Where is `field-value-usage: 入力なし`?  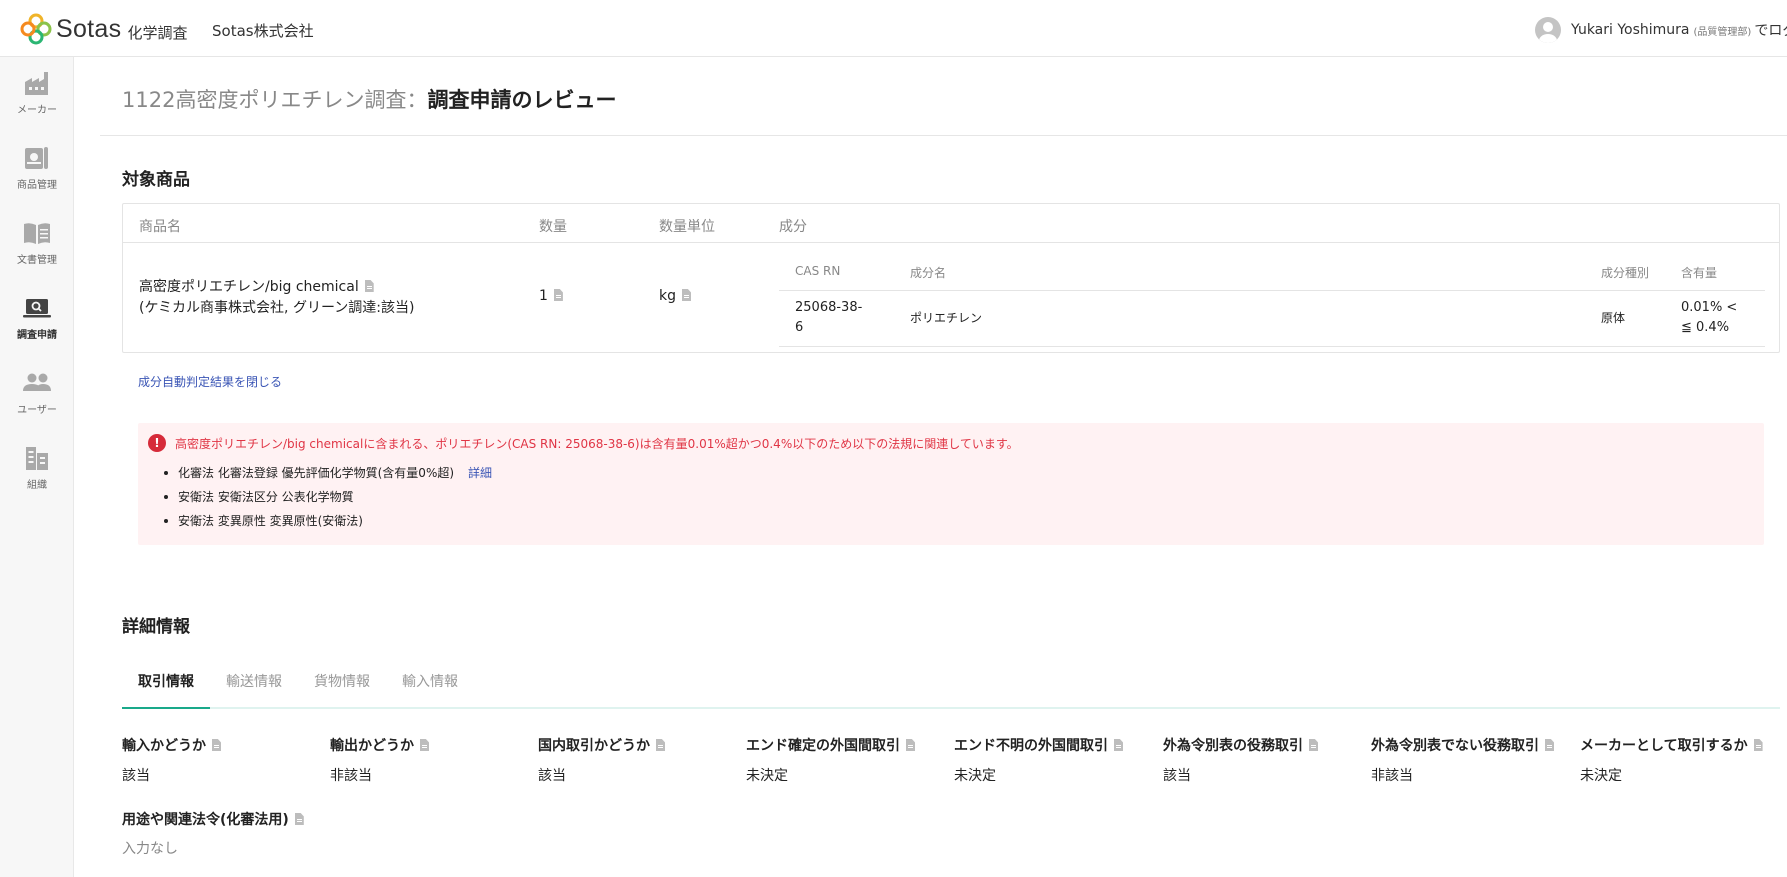 field-value-usage: 入力なし is located at coordinates (150, 849).